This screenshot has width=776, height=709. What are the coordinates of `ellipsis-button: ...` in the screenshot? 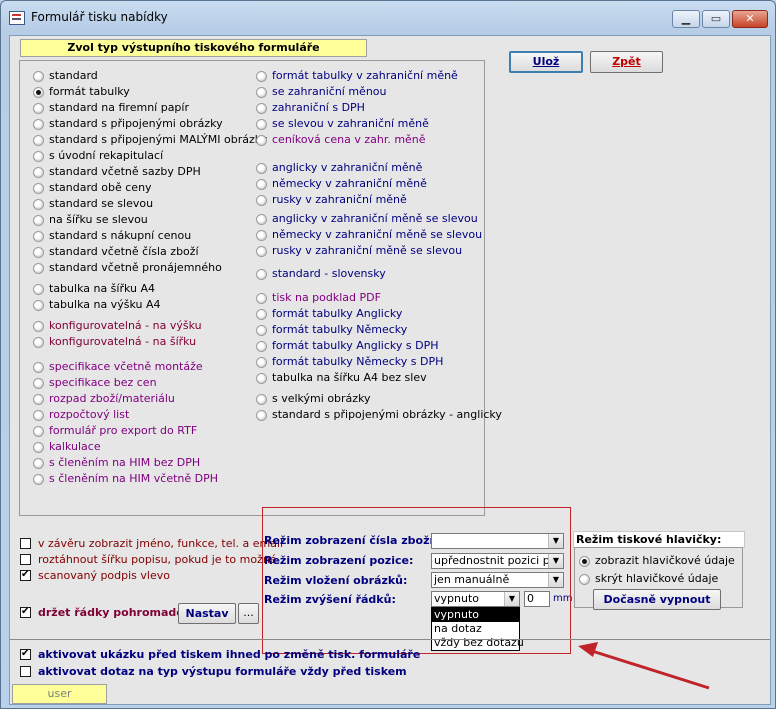 It's located at (248, 613).